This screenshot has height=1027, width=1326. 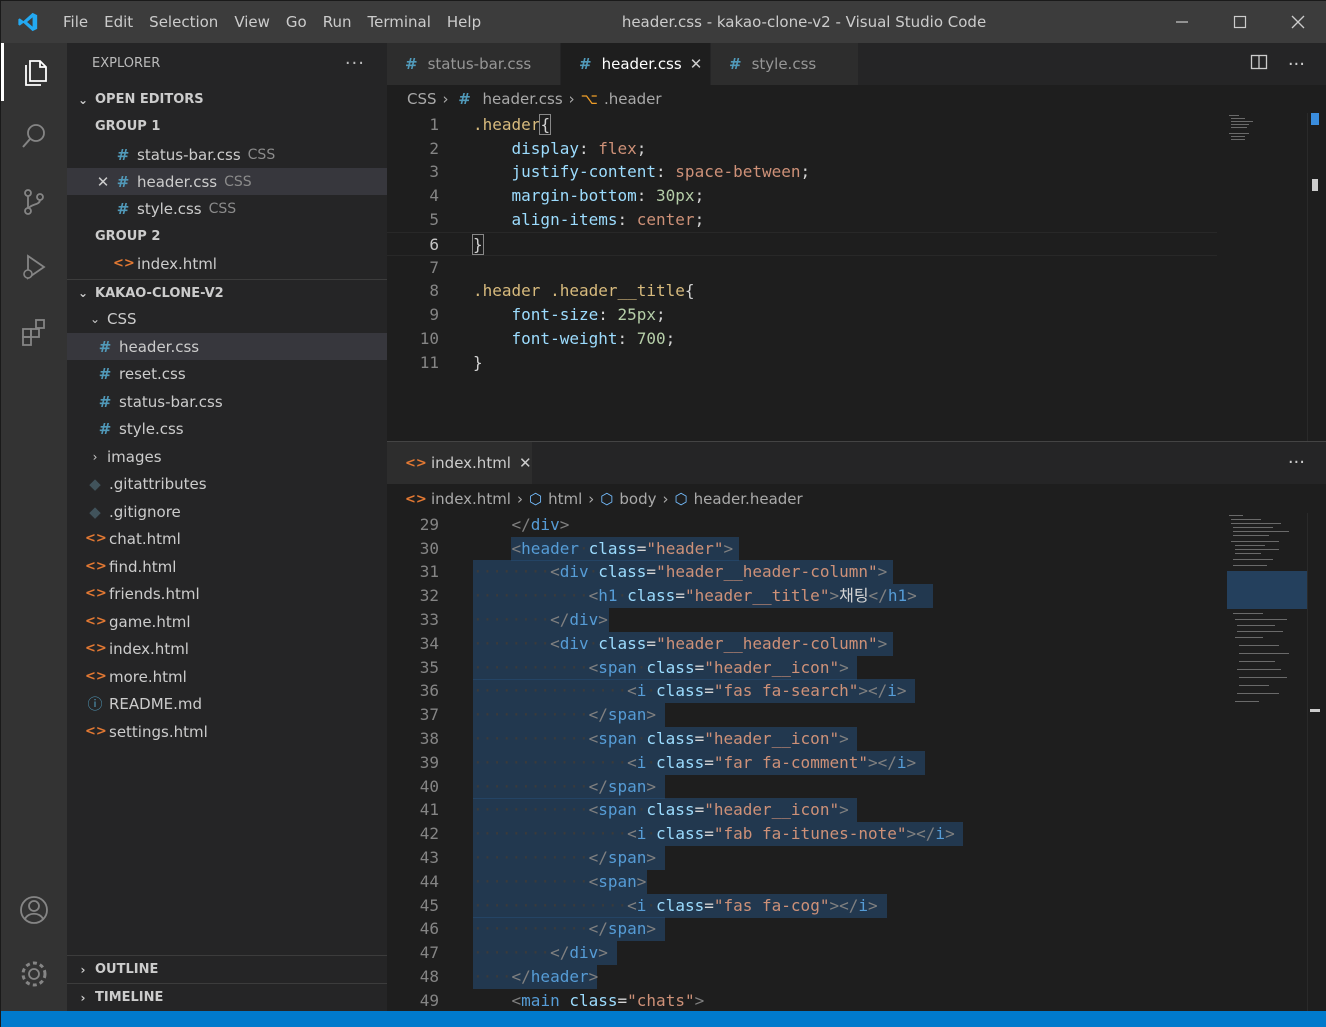 I want to click on run-debug-icon, so click(x=34, y=267).